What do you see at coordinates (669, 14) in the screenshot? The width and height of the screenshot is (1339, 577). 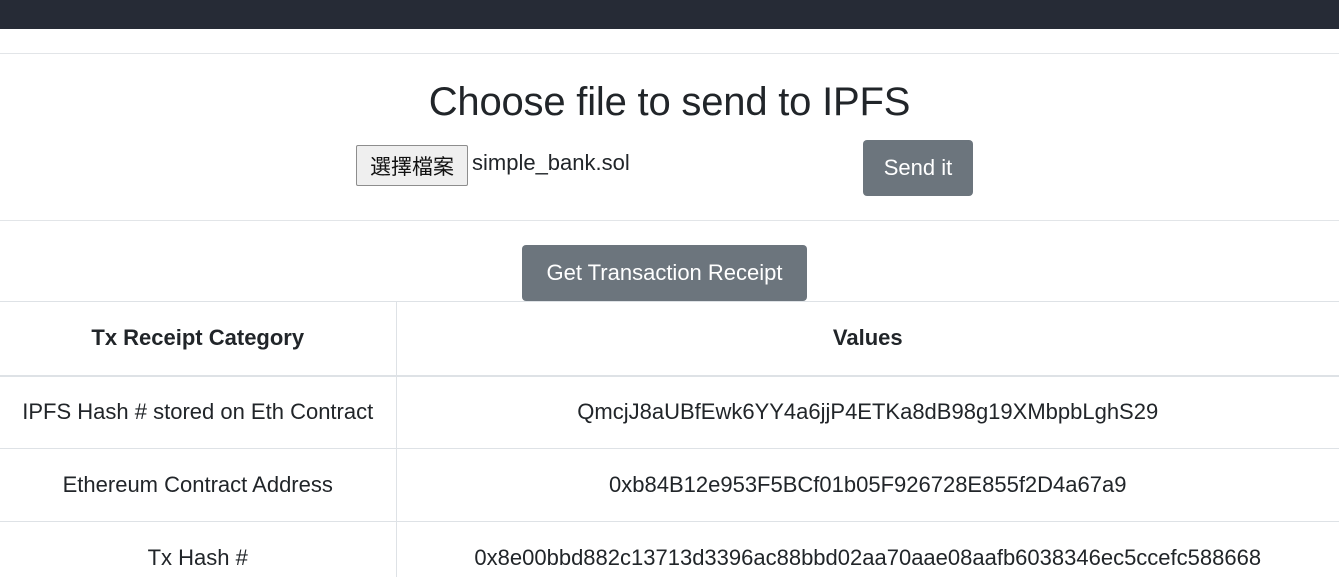 I see `top-navbar` at bounding box center [669, 14].